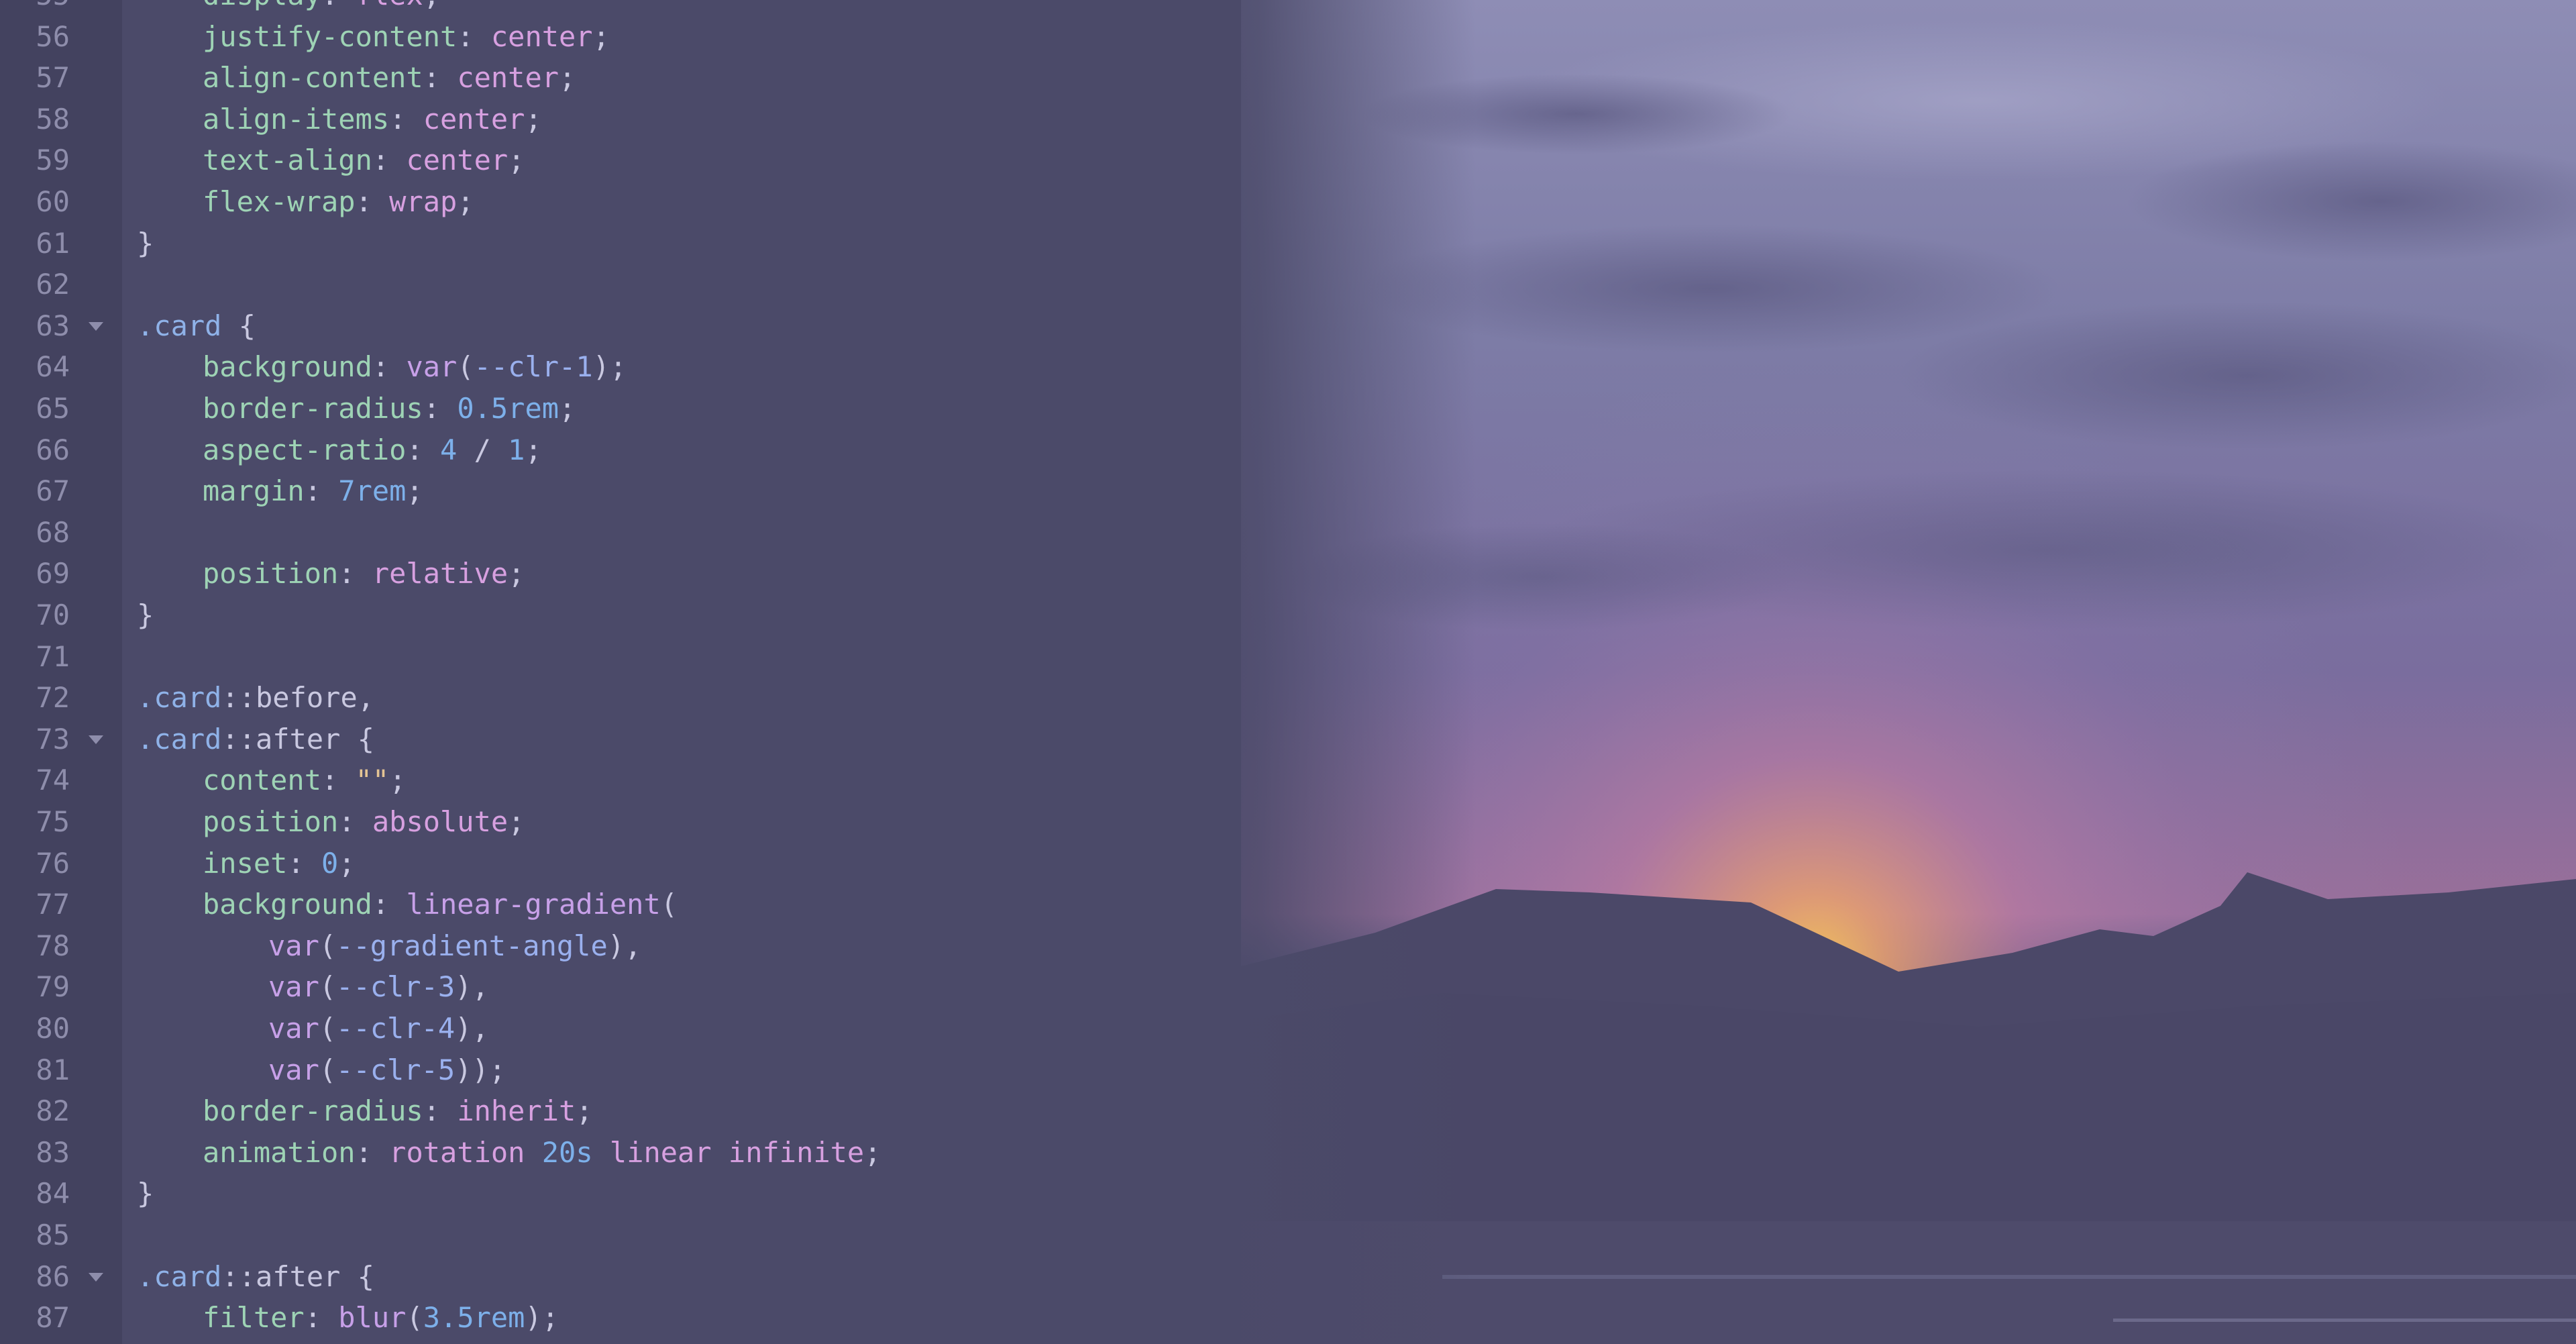 Image resolution: width=2576 pixels, height=1344 pixels. What do you see at coordinates (482, 449) in the screenshot?
I see `code-token: /` at bounding box center [482, 449].